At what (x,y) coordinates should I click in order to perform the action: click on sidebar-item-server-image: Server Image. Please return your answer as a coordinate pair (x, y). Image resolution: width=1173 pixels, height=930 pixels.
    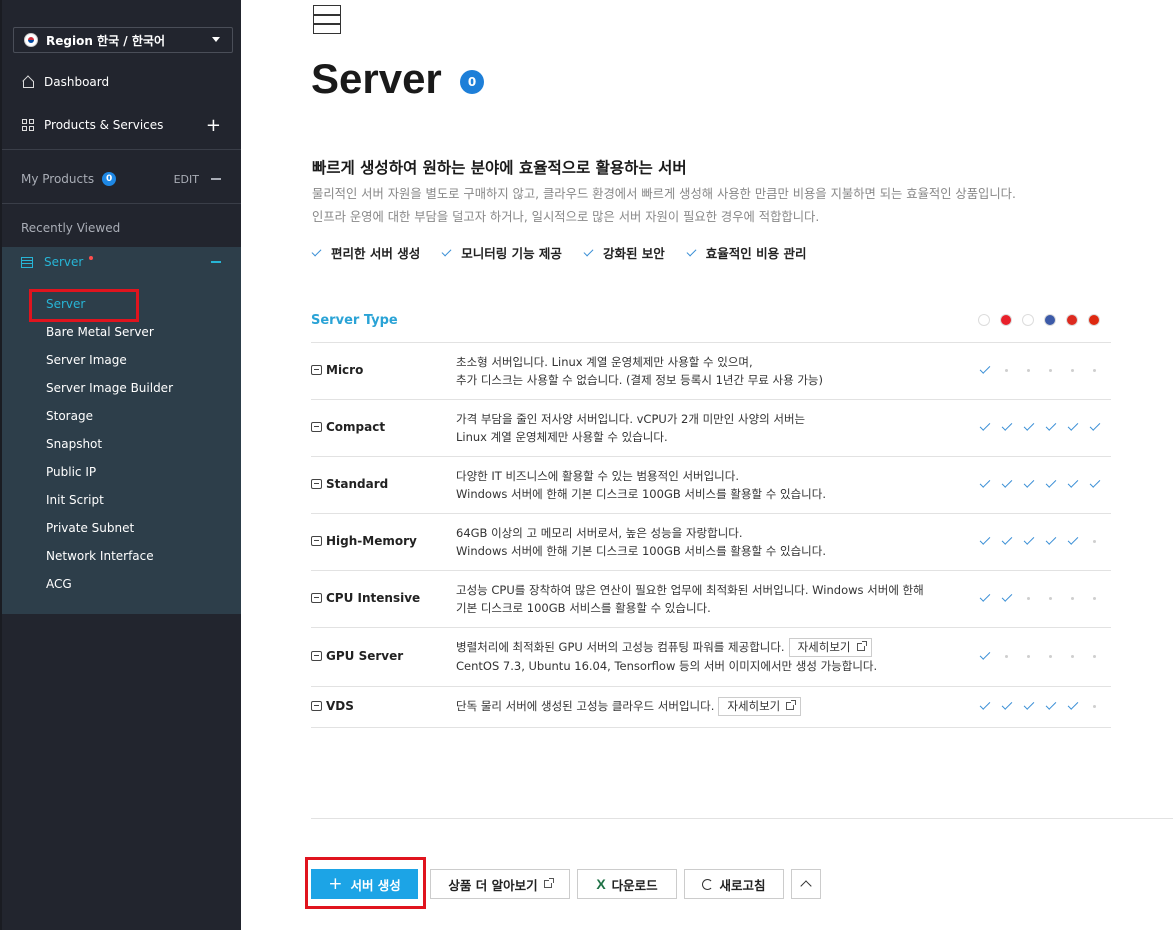
    Looking at the image, I should click on (86, 360).